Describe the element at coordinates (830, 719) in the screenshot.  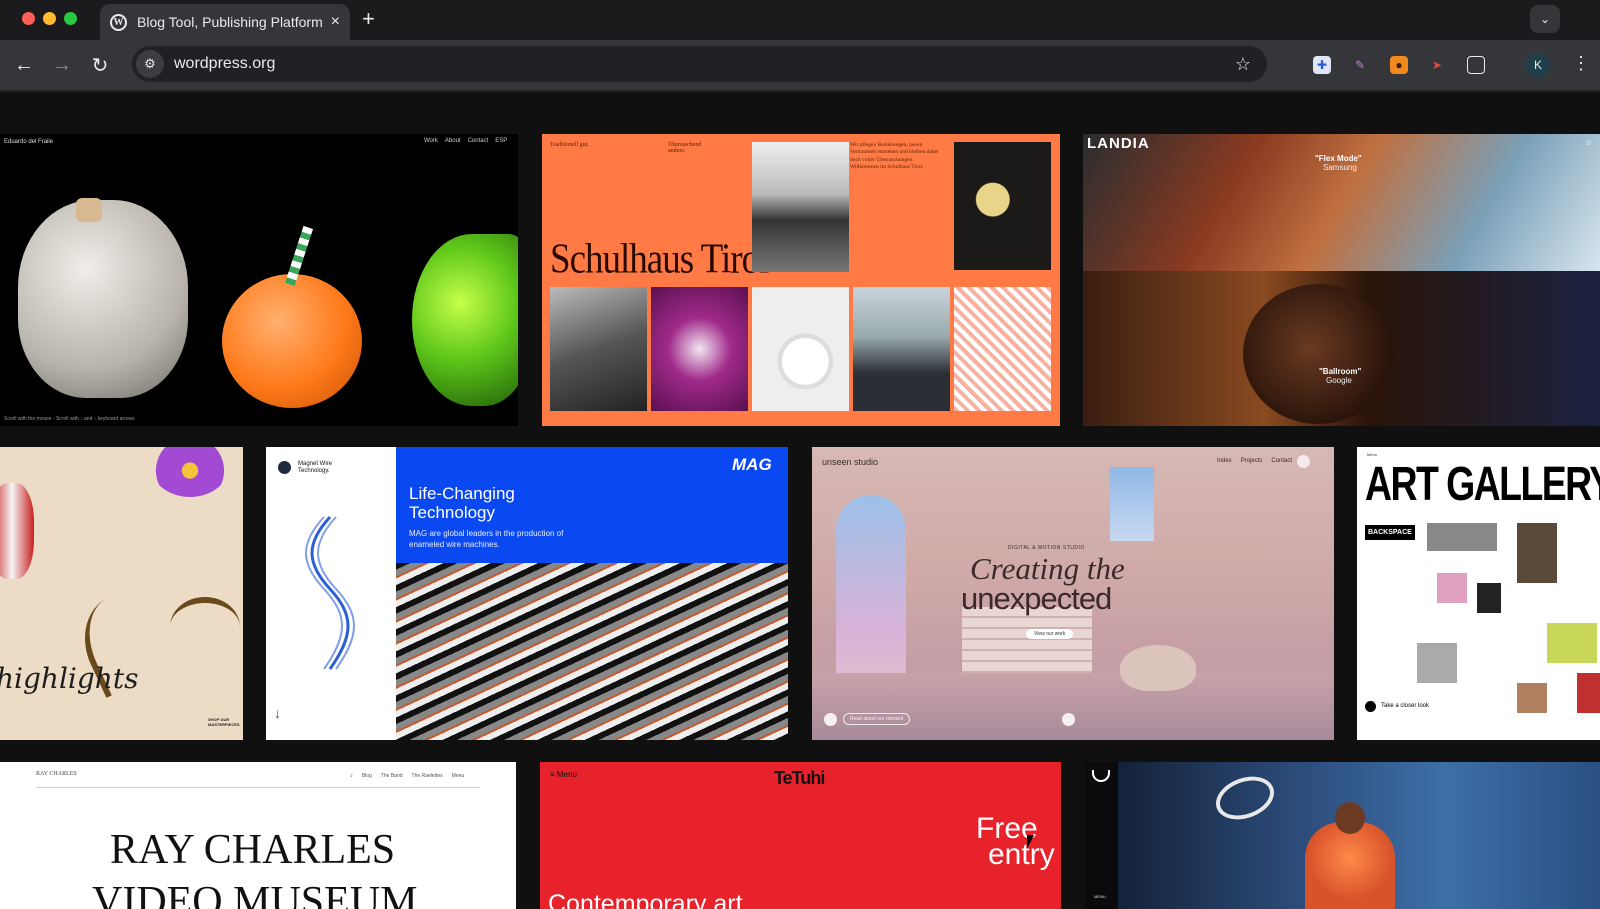
I see `audio-icon` at that location.